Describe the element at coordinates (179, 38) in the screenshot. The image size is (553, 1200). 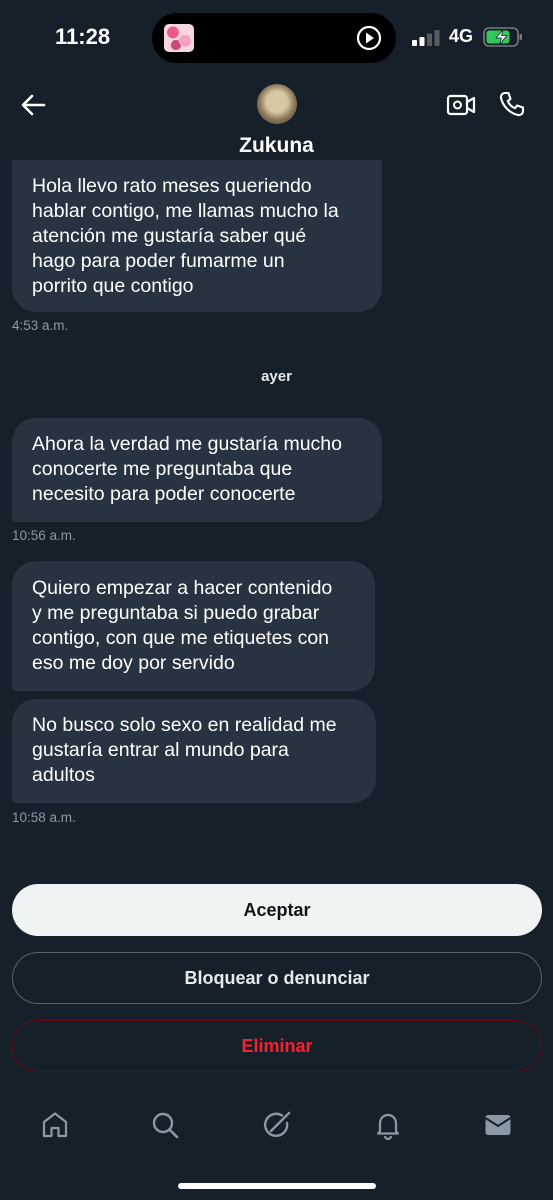
I see `media-thumbnail` at that location.